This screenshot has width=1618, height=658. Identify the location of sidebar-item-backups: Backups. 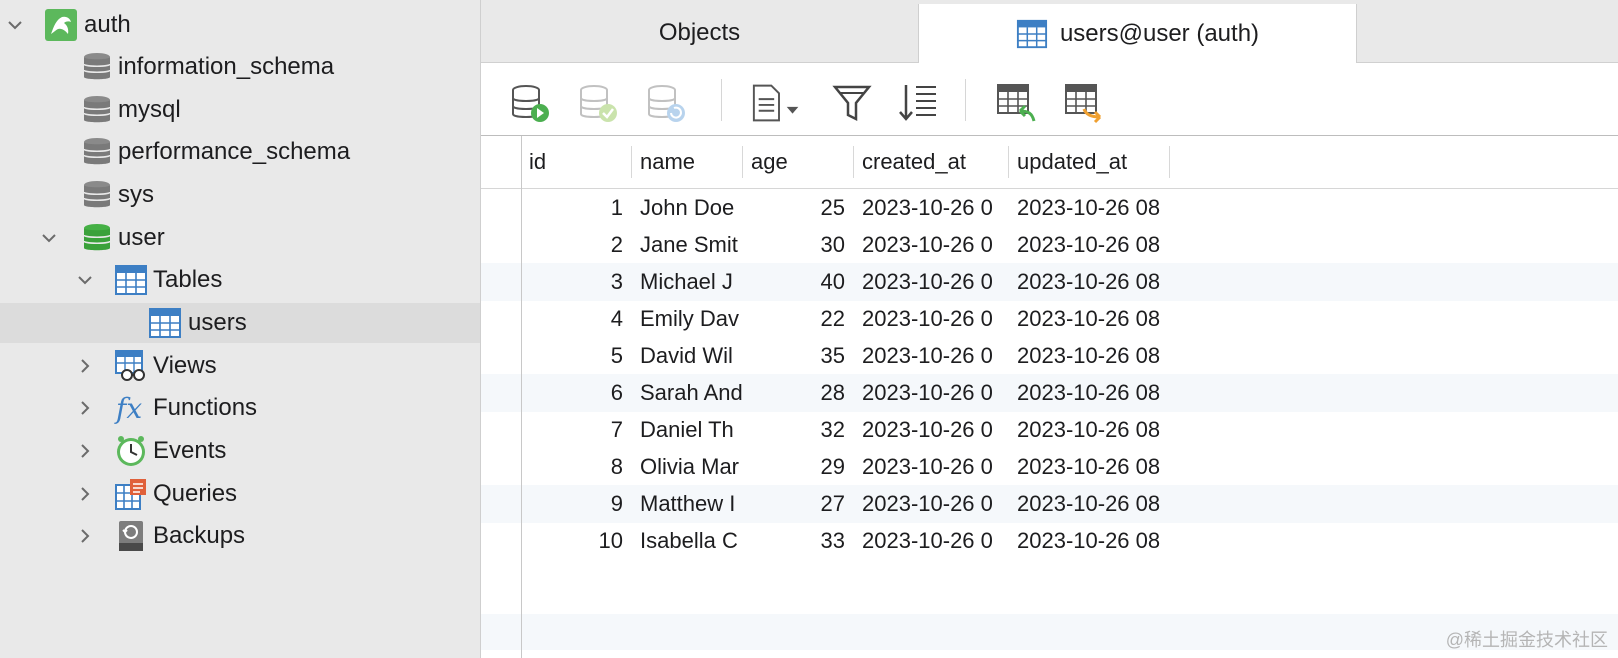
(240, 536).